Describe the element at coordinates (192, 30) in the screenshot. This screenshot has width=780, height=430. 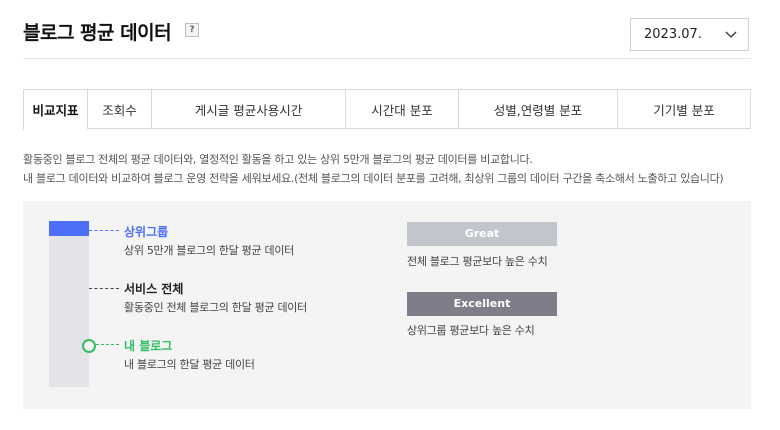
I see `help-icon: ?` at that location.